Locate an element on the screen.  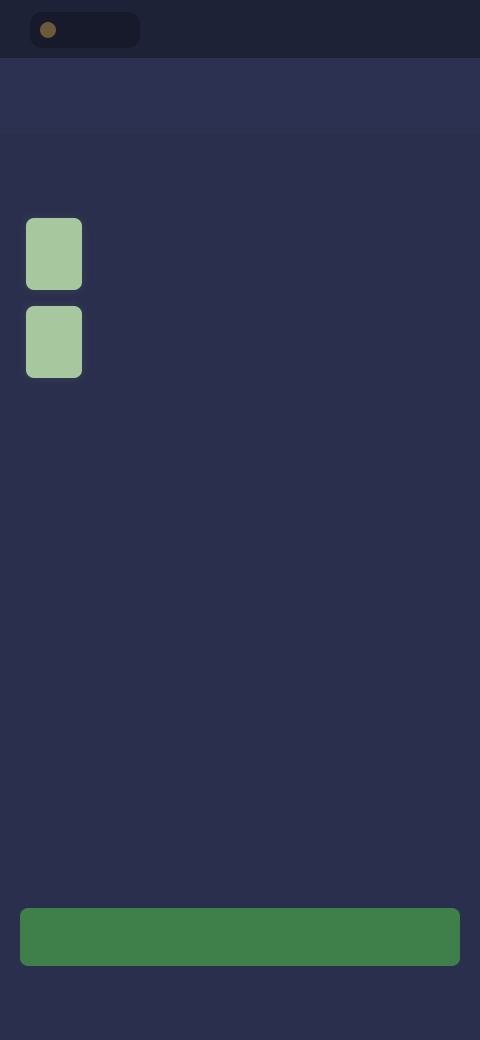
status-right-text is located at coordinates (414, 30).